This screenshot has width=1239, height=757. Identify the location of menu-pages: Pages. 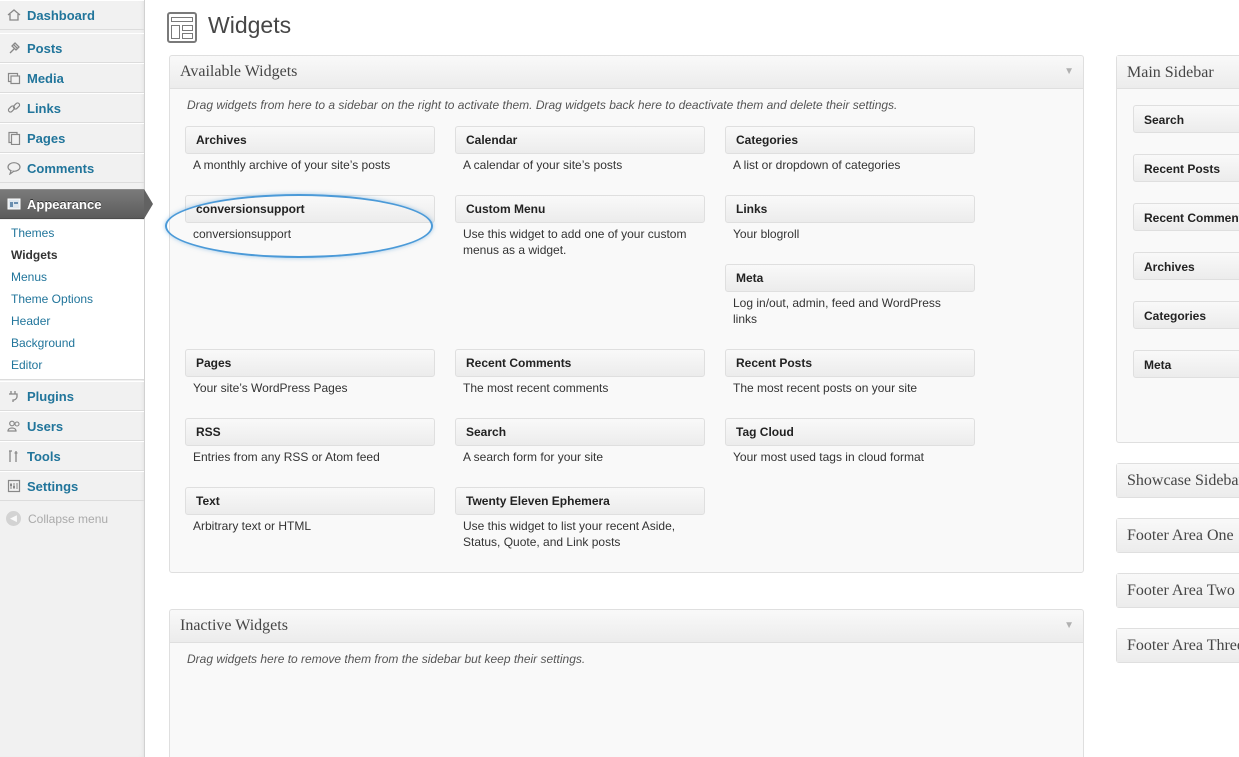
(72, 138).